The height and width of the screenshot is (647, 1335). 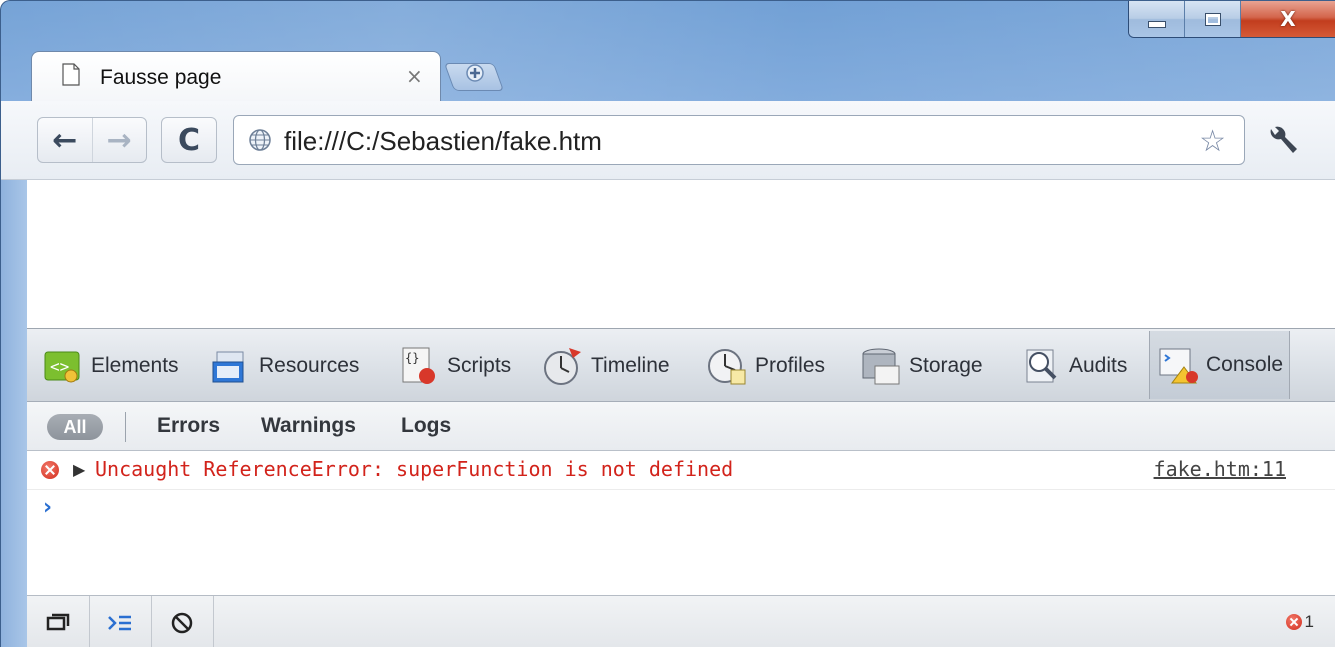 I want to click on error-count: 1, so click(x=1309, y=621).